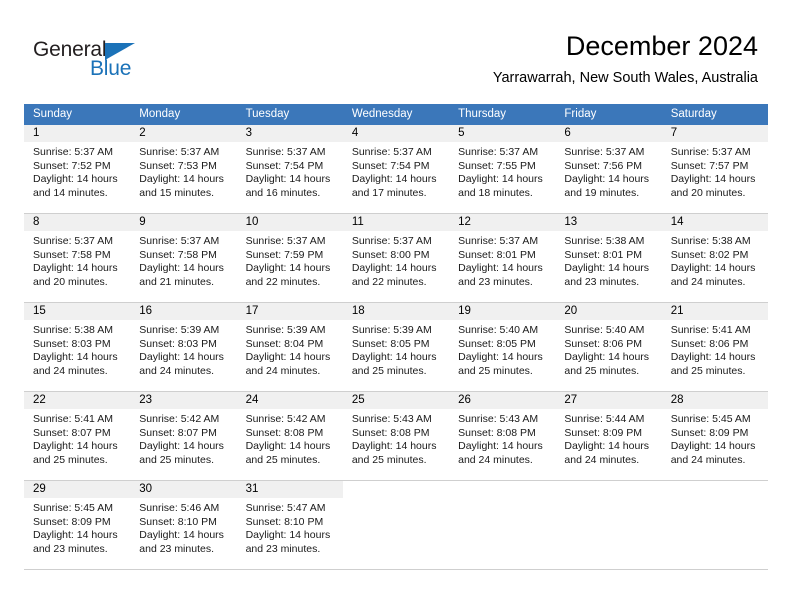  Describe the element at coordinates (714, 311) in the screenshot. I see `day-number: 21` at that location.